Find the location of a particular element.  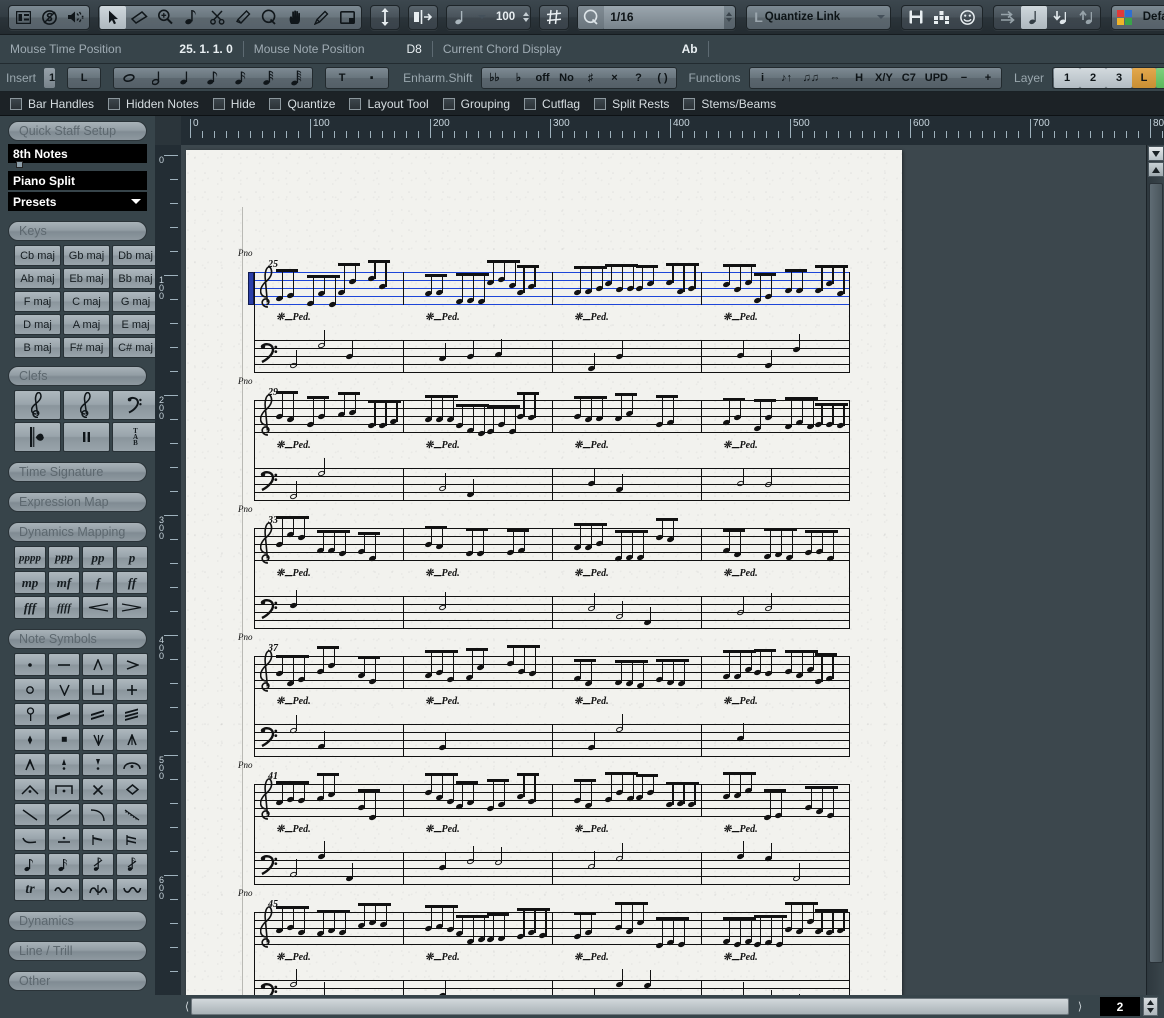

key-a-maj: A maj is located at coordinates (86, 324).